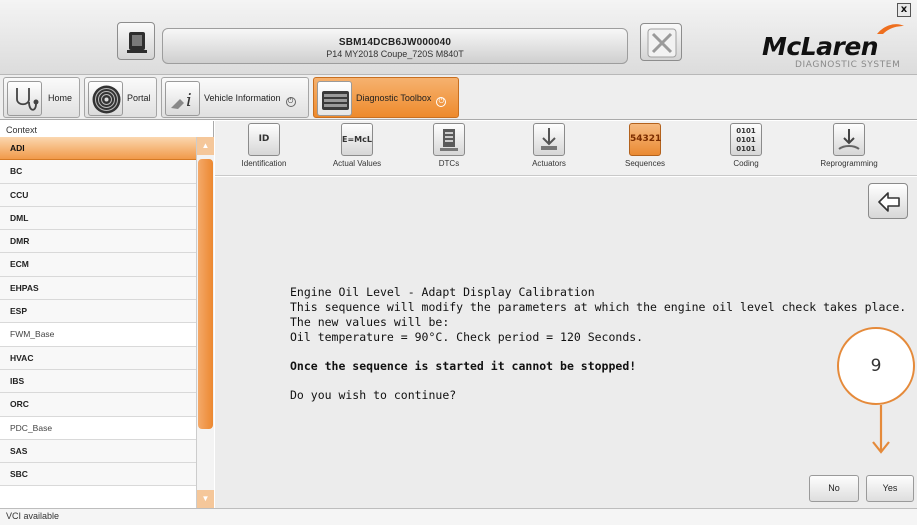 This screenshot has height=525, width=917. I want to click on x-icon, so click(662, 43).